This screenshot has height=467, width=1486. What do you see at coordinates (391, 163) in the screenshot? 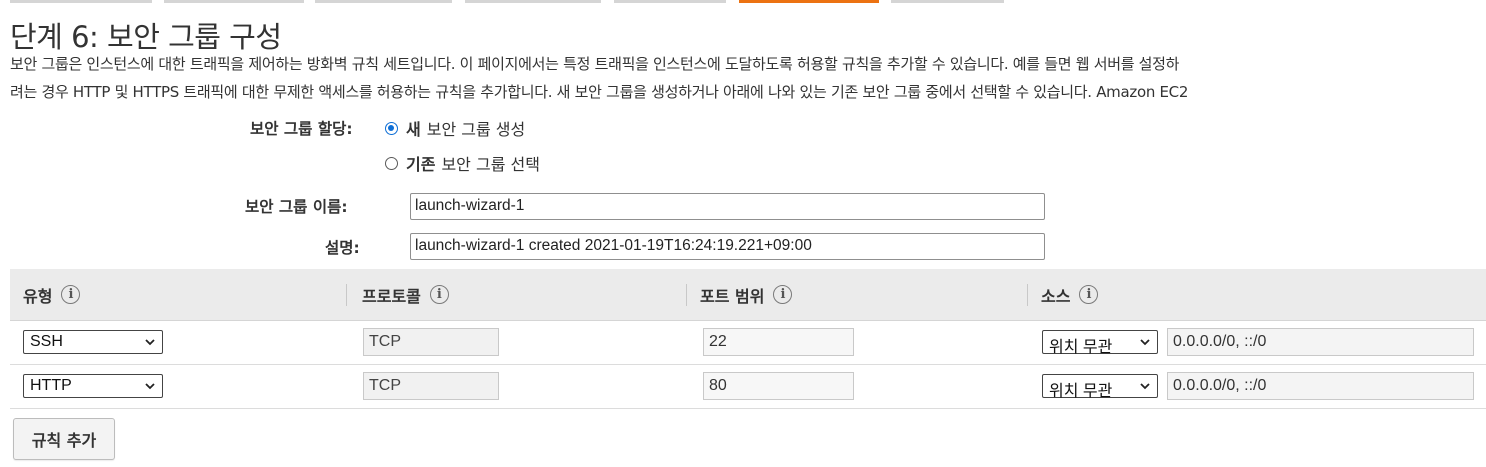
I see `radio-existing-indicator` at bounding box center [391, 163].